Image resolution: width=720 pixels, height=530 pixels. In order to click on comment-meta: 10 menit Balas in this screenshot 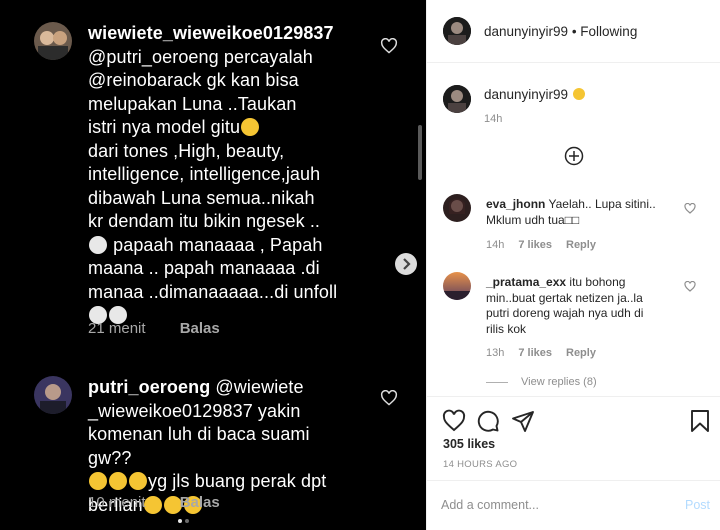, I will do `click(154, 502)`.